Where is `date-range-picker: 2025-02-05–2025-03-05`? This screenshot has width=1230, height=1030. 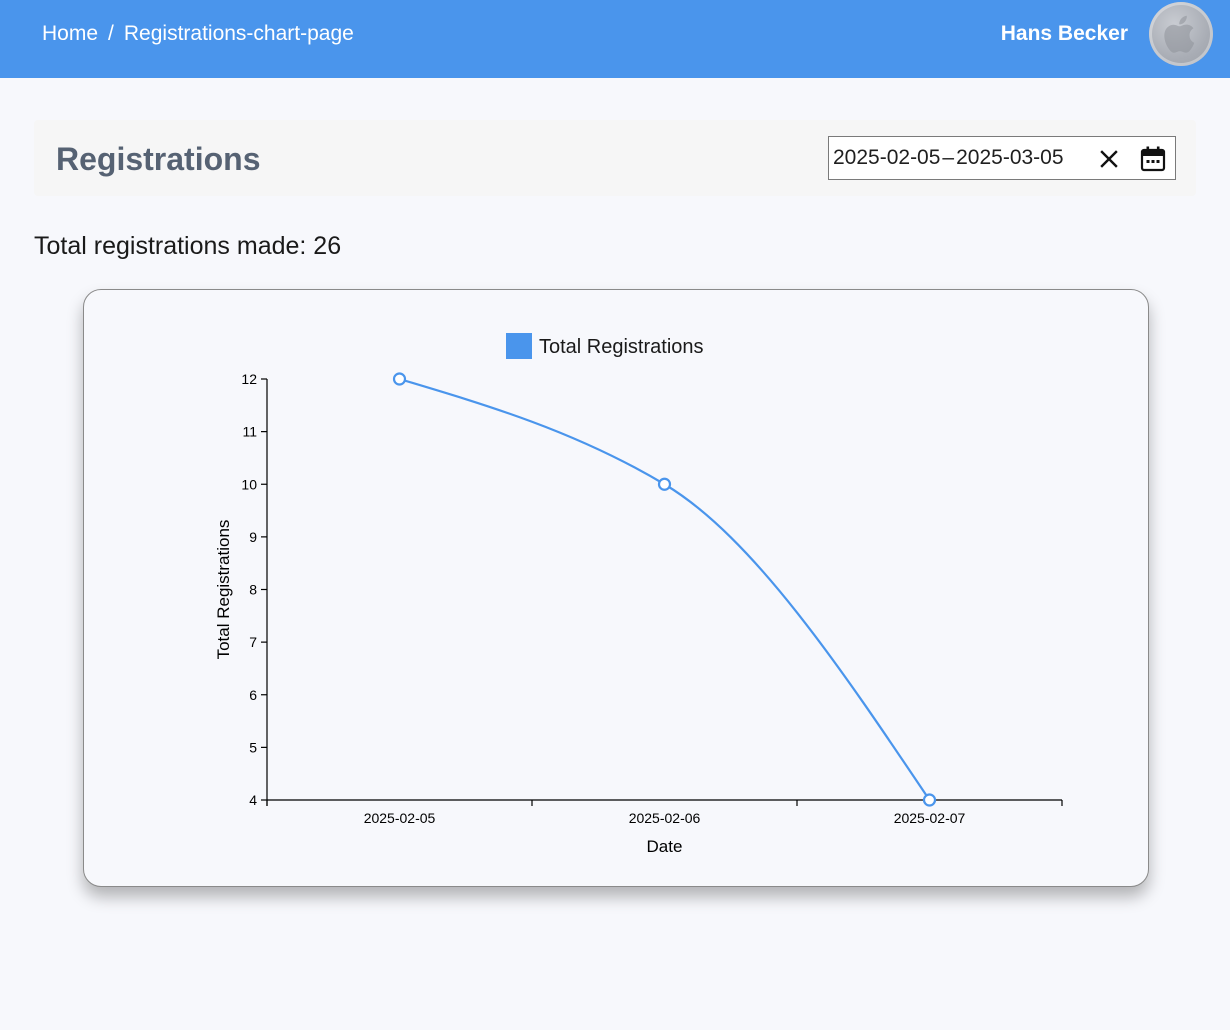
date-range-picker: 2025-02-05–2025-03-05 is located at coordinates (1002, 158).